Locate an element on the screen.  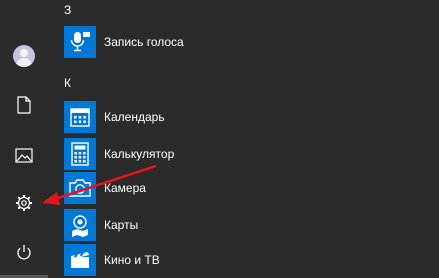
app-label: Камера is located at coordinates (125, 188).